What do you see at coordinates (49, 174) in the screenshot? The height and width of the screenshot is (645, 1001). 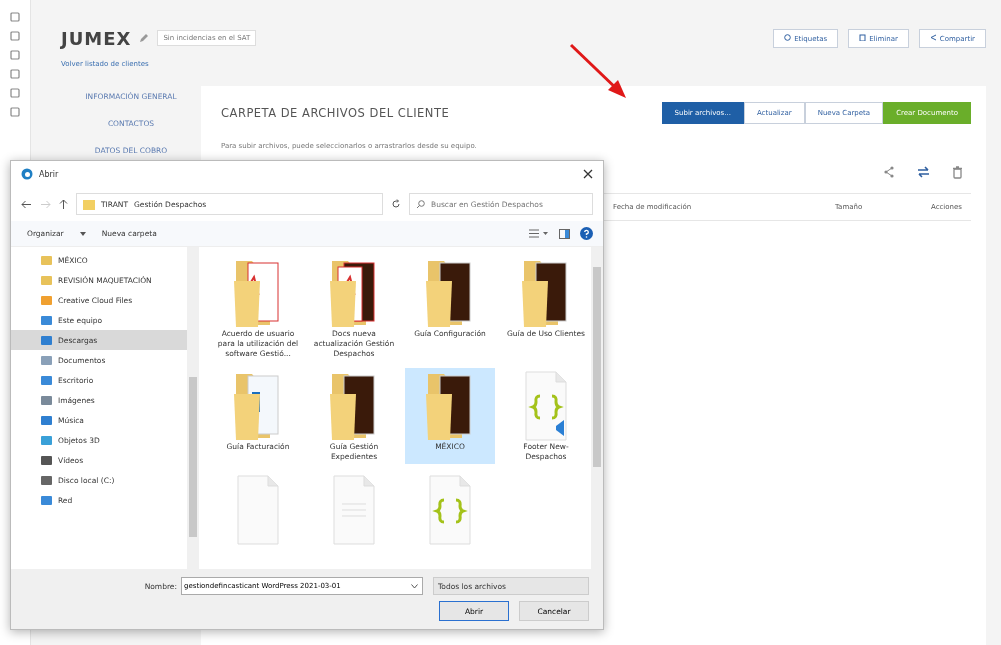 I see `dialog-title: Abrir` at bounding box center [49, 174].